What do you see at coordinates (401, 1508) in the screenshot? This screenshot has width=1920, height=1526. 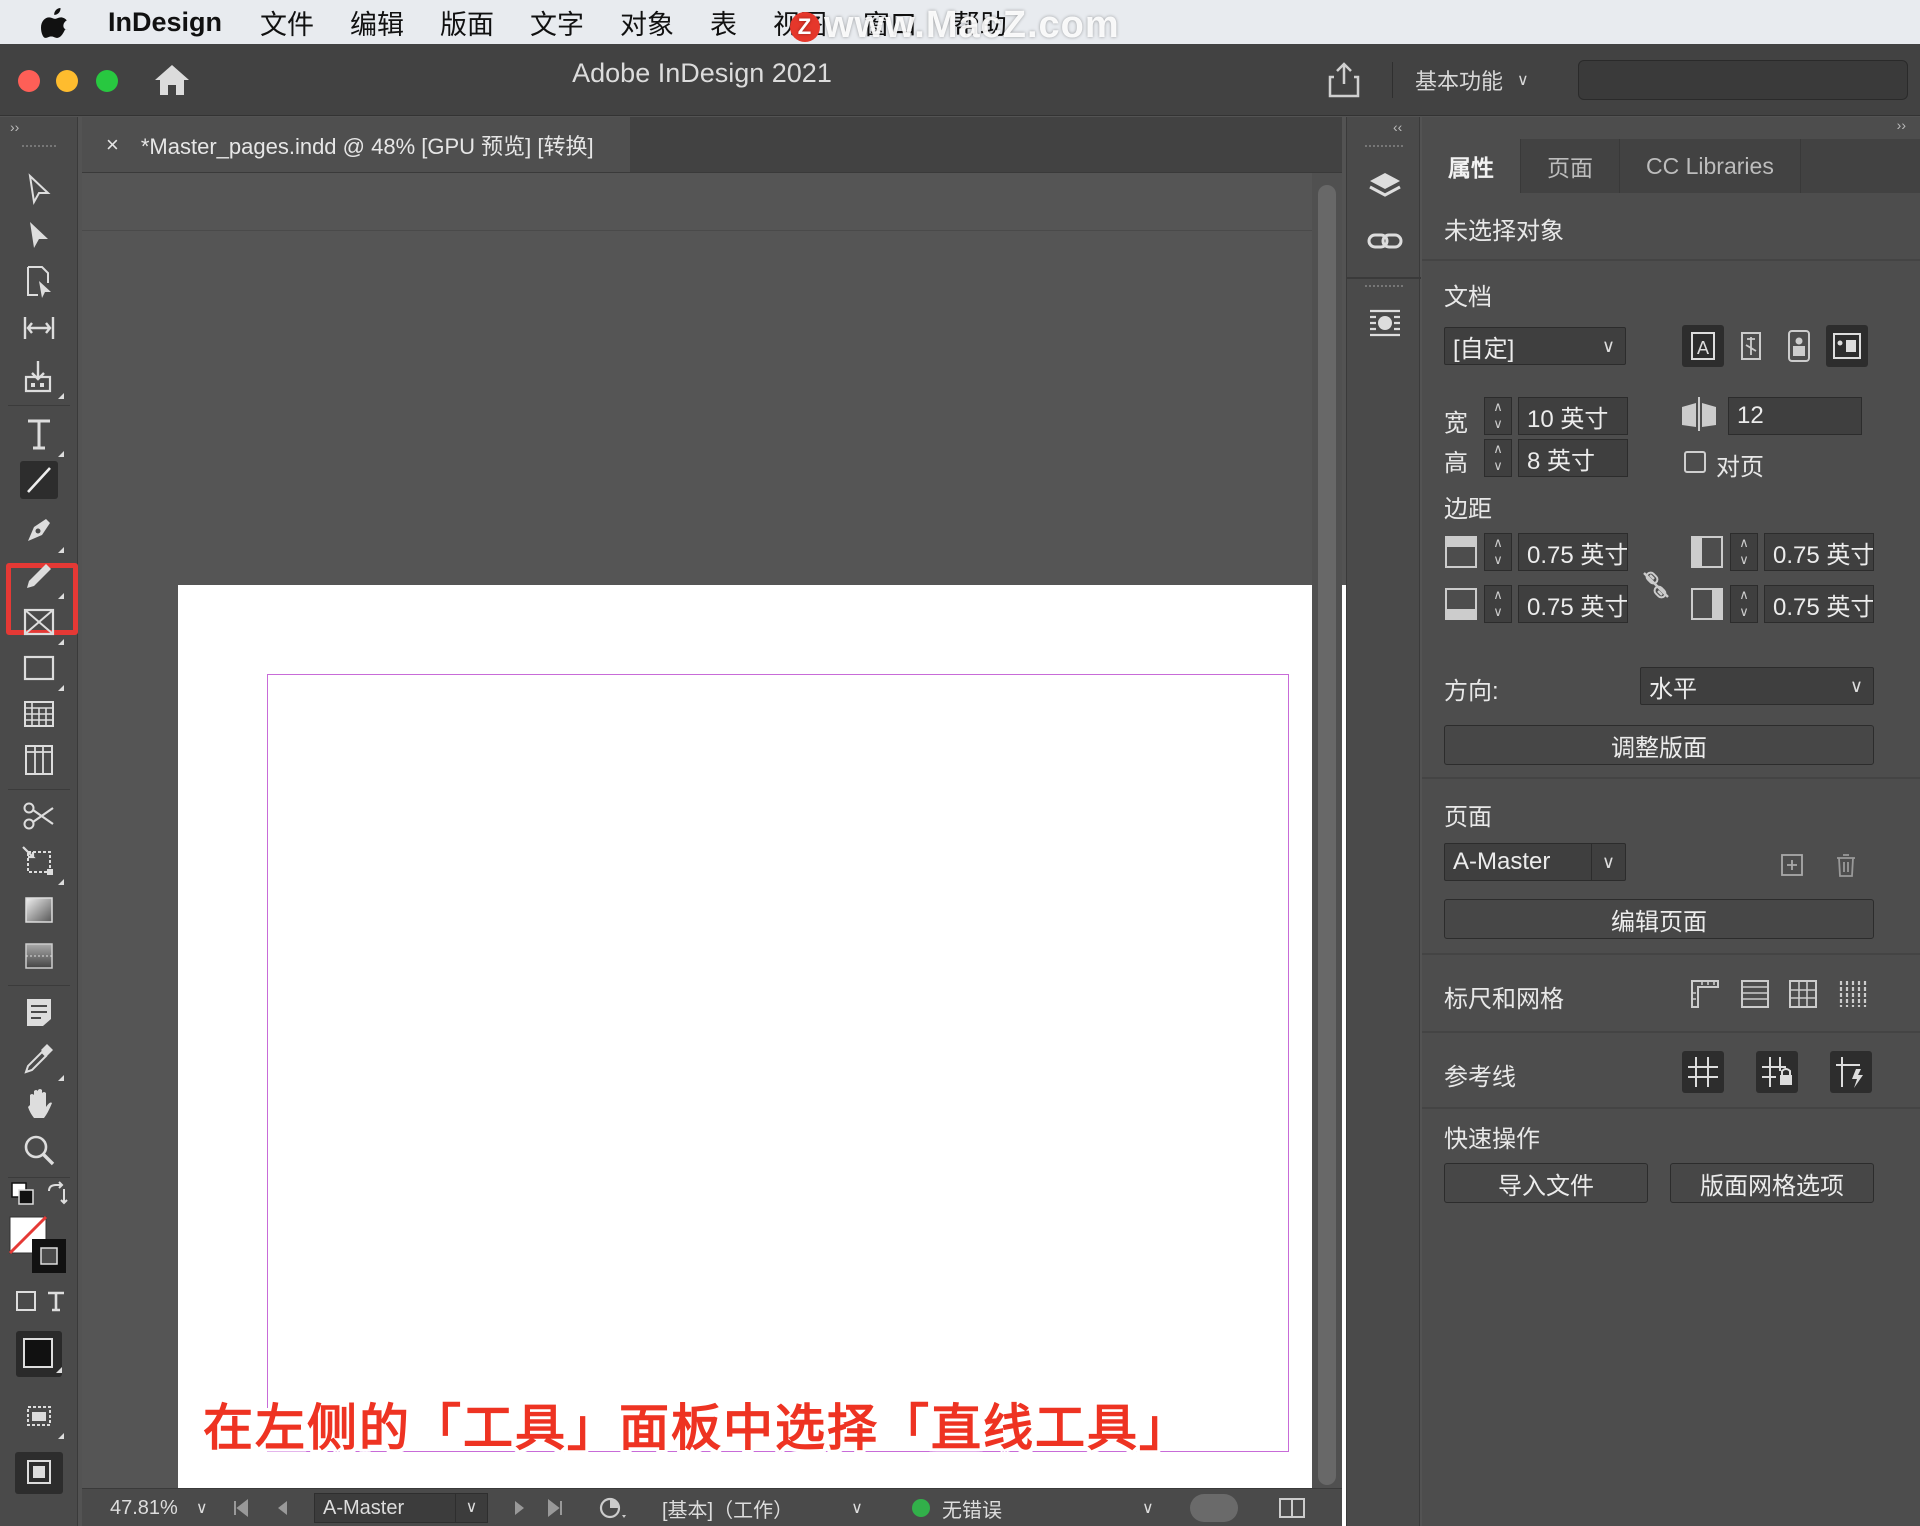 I see `page-selector: A-Master ∨` at bounding box center [401, 1508].